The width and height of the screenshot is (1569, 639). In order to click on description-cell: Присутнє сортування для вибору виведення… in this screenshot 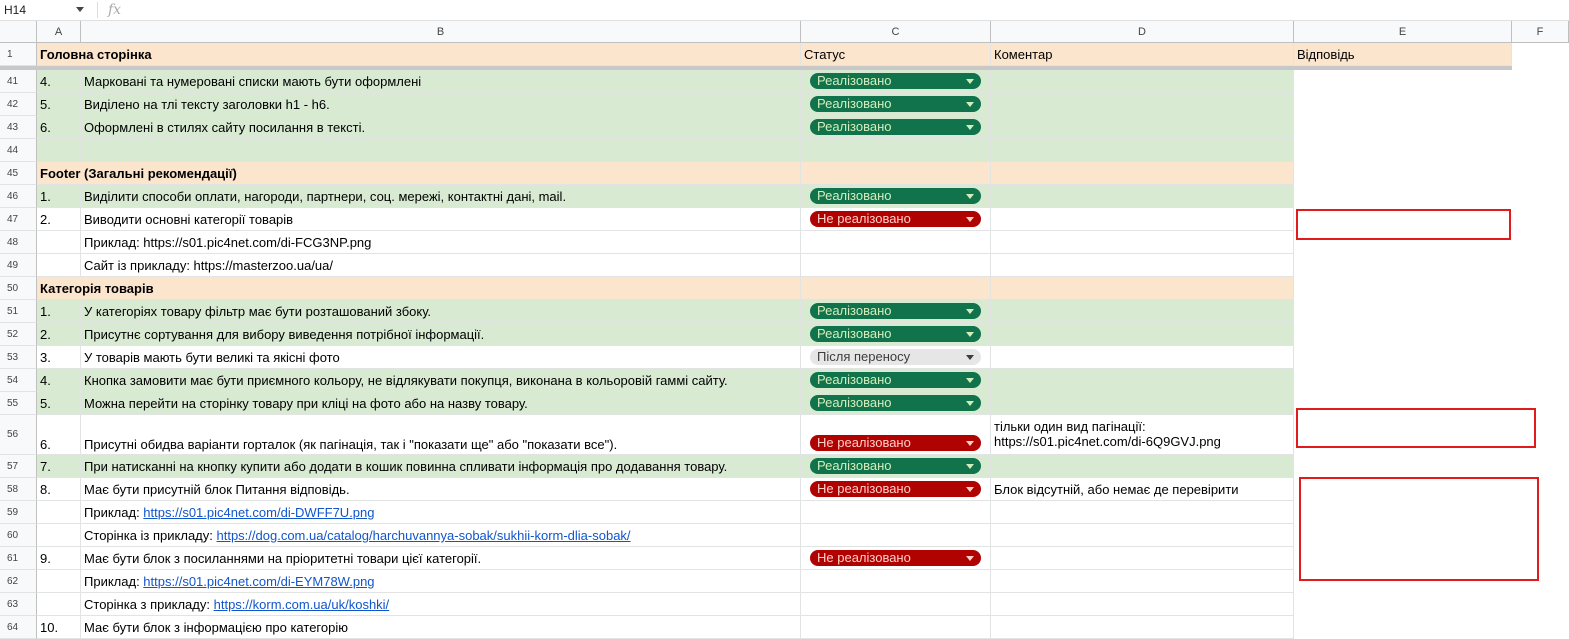, I will do `click(441, 334)`.